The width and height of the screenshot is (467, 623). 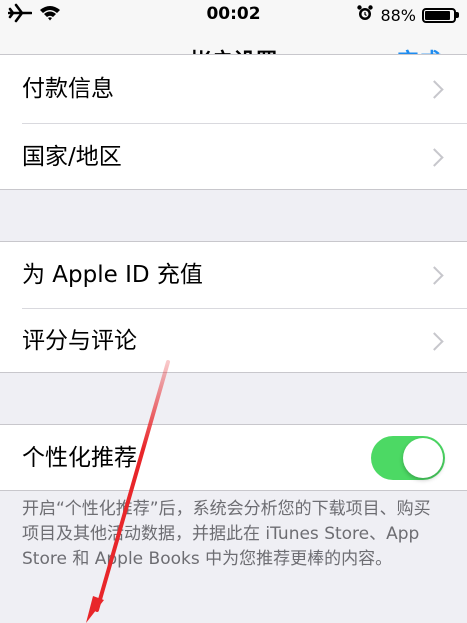 I want to click on battery-tip, so click(x=457, y=15).